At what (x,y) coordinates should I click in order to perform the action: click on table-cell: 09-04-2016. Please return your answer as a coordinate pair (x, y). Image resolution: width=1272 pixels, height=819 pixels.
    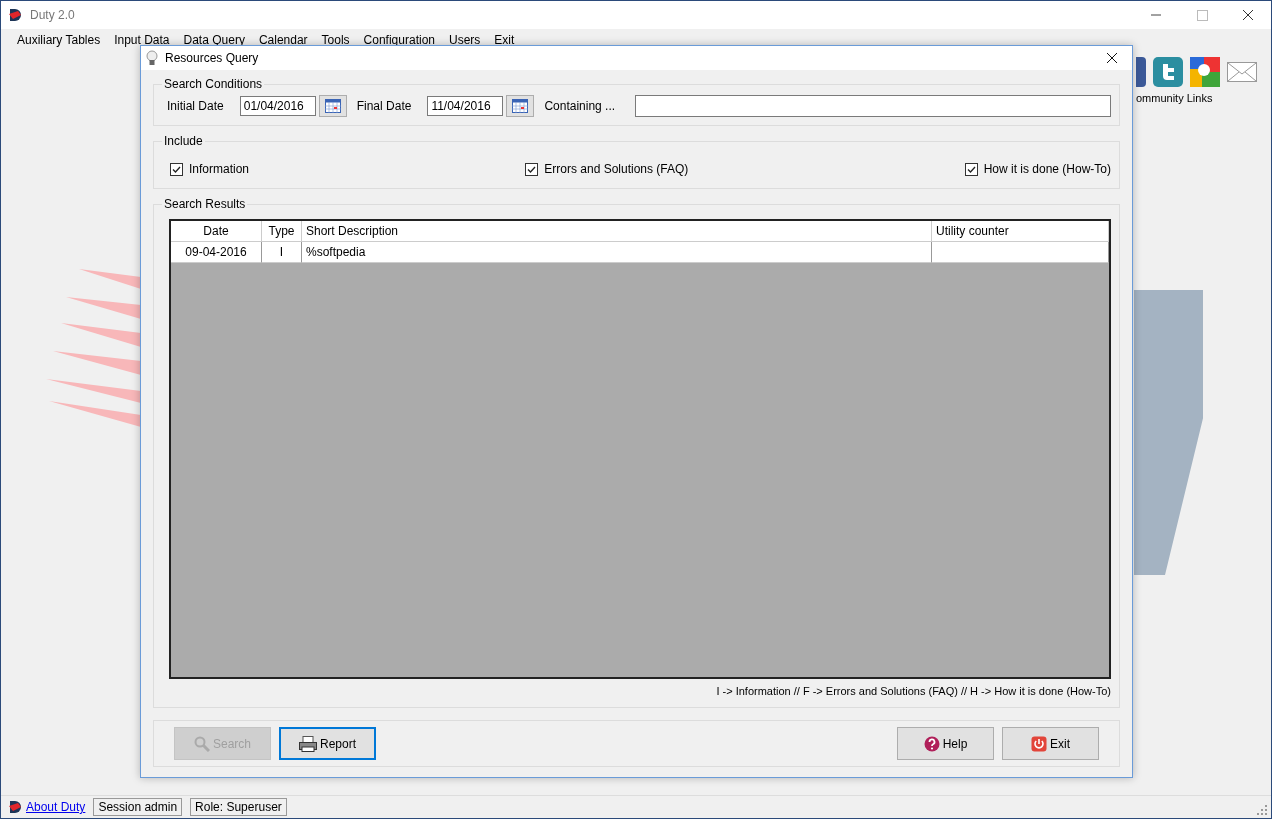
    Looking at the image, I should click on (216, 252).